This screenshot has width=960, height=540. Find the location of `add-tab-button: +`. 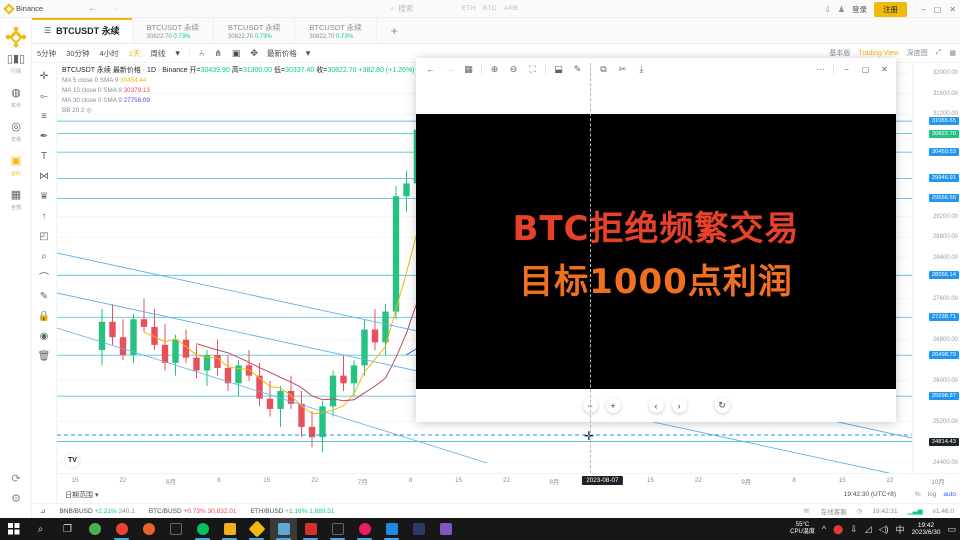

add-tab-button: + is located at coordinates (394, 30).